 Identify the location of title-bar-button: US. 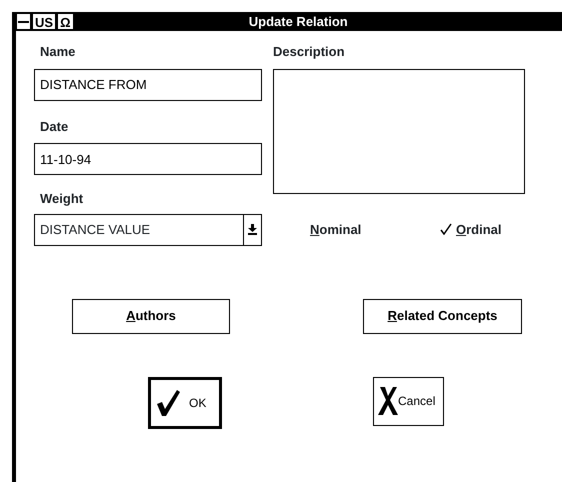
(44, 21).